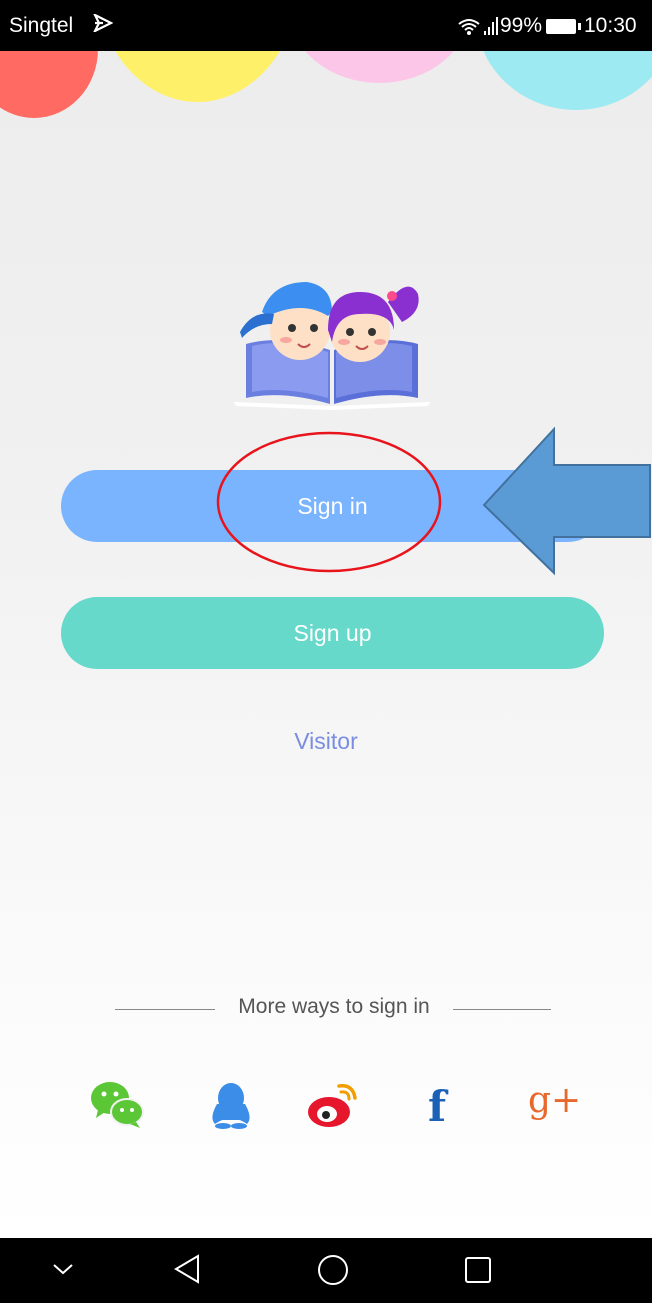  Describe the element at coordinates (521, 25) in the screenshot. I see `battery-percent: 99%` at that location.